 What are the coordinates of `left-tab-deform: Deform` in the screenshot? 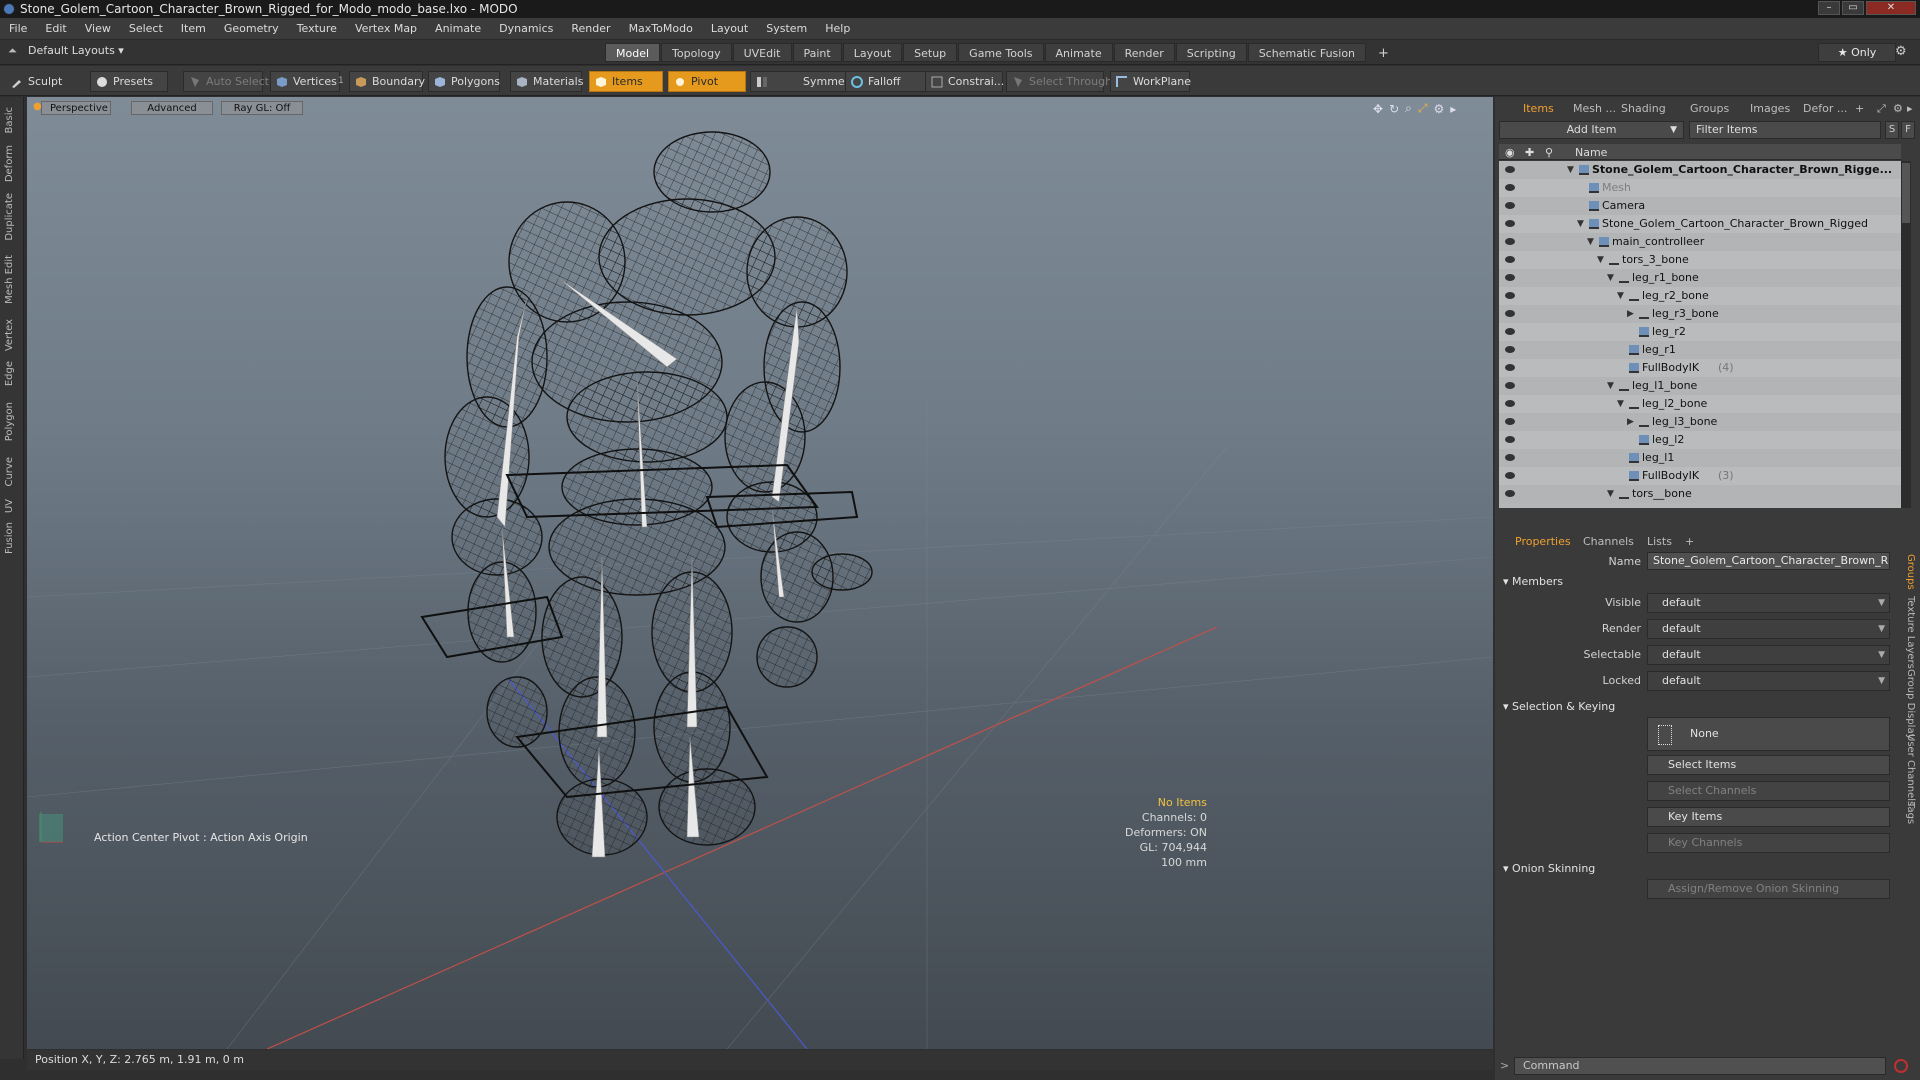 It's located at (9, 163).